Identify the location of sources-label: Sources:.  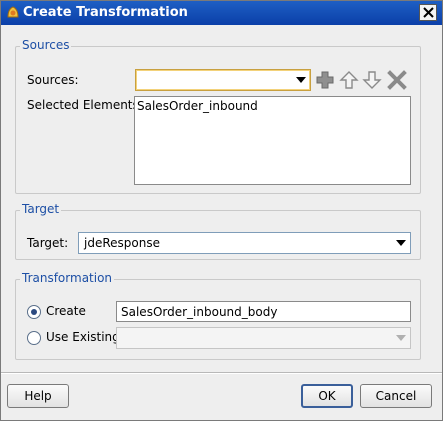
(53, 80).